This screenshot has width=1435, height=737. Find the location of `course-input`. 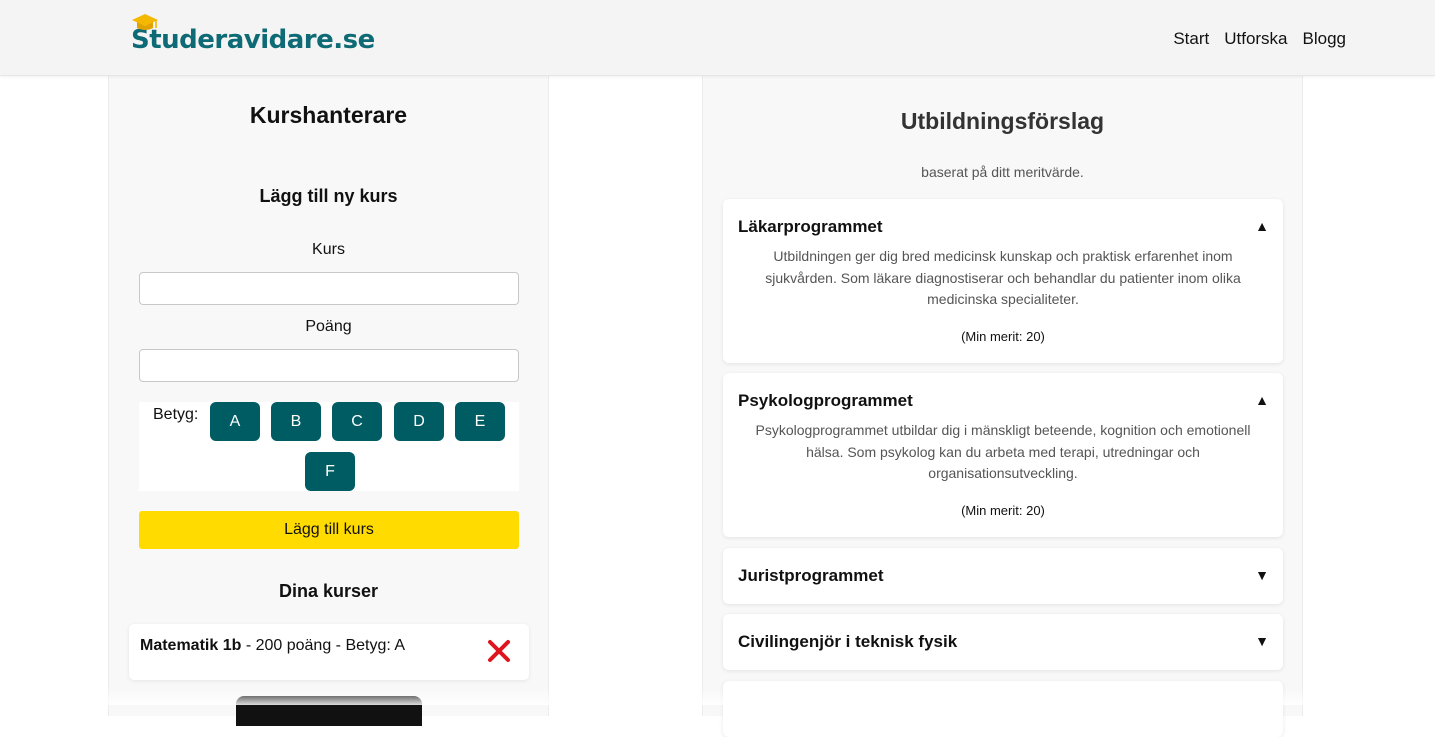

course-input is located at coordinates (329, 288).